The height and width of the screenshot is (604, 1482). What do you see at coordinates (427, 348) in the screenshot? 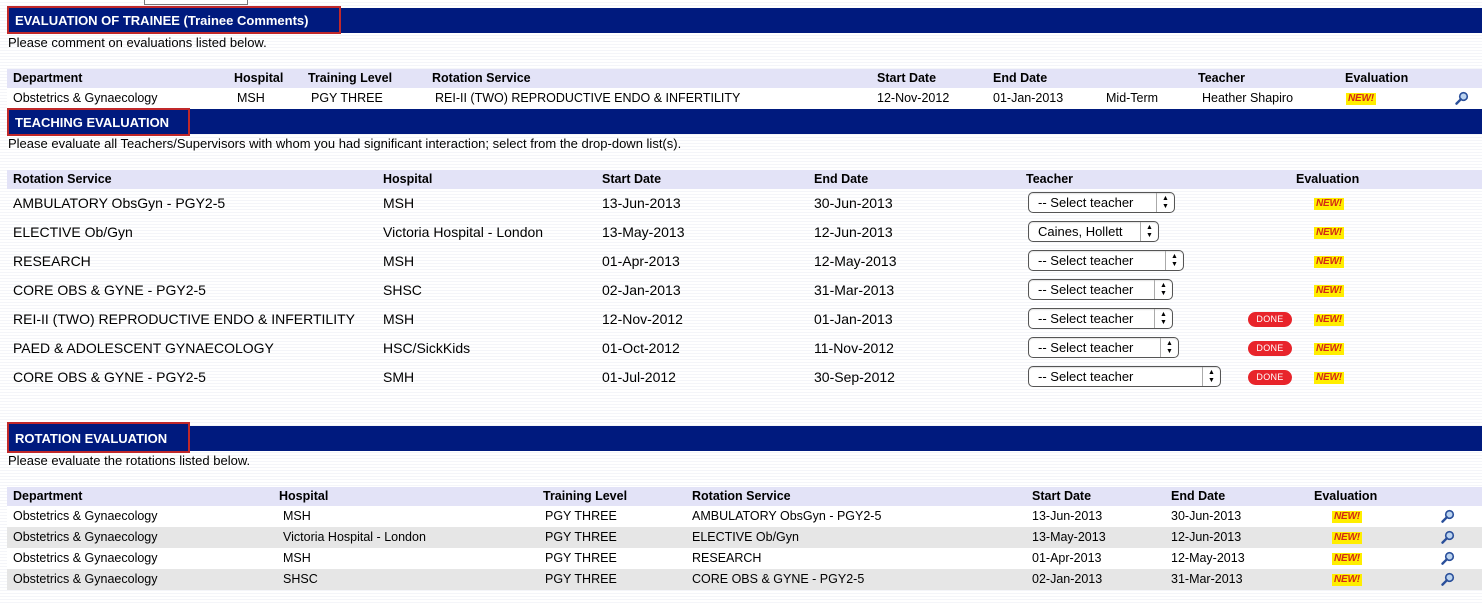
I see `teaching-row-hospital: HSC/SickKids` at bounding box center [427, 348].